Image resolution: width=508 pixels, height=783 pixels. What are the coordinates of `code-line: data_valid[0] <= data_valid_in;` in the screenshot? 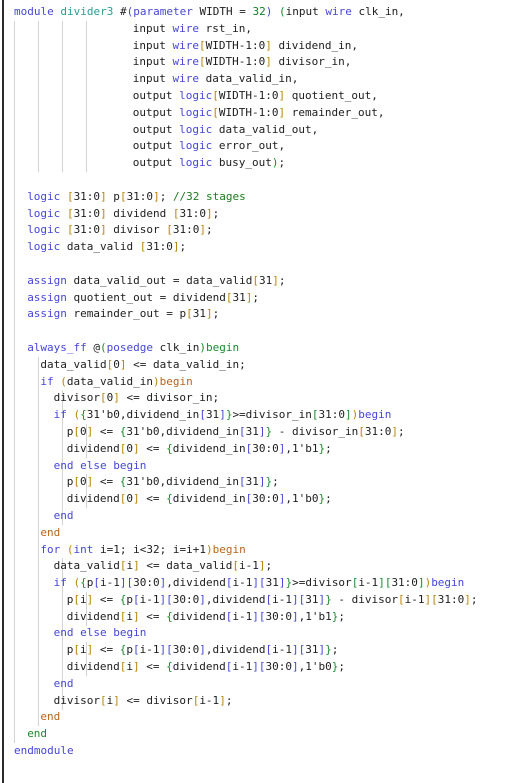 It's located at (254, 365).